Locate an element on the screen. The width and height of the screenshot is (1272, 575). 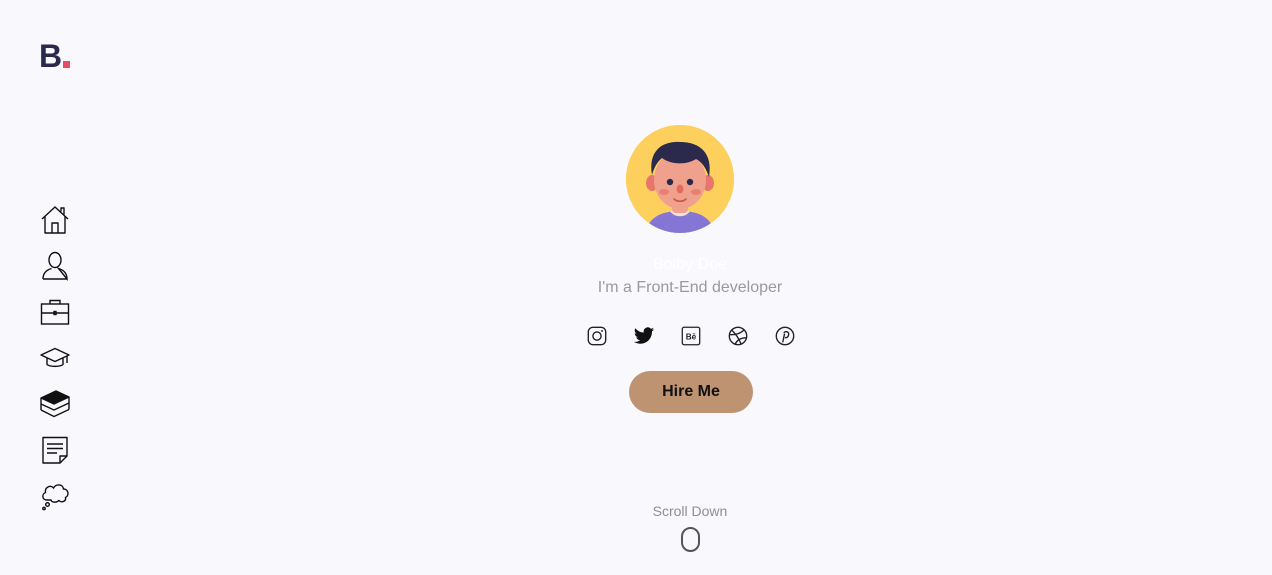
avatar is located at coordinates (680, 179).